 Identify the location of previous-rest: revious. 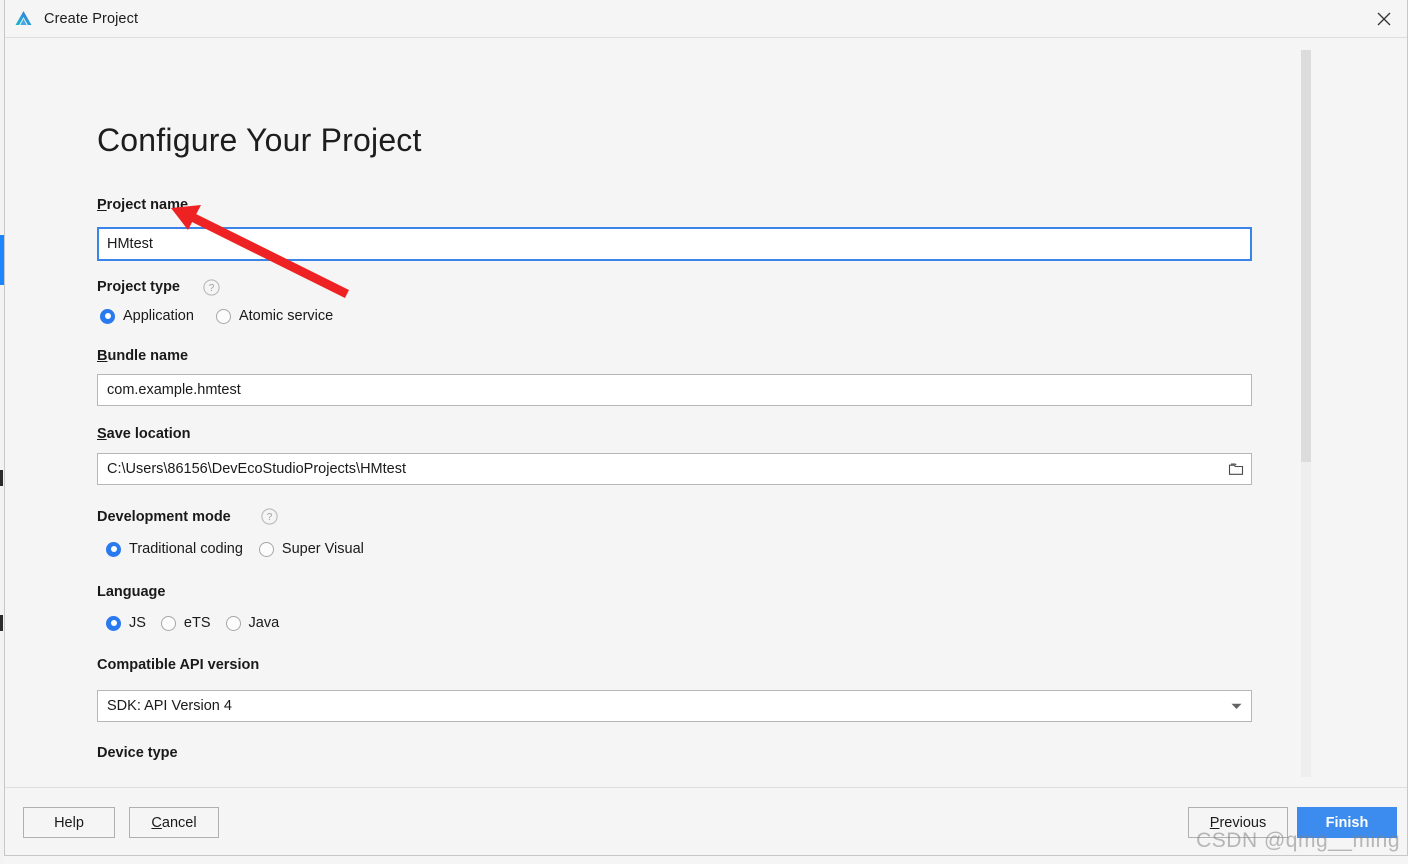
(1243, 822).